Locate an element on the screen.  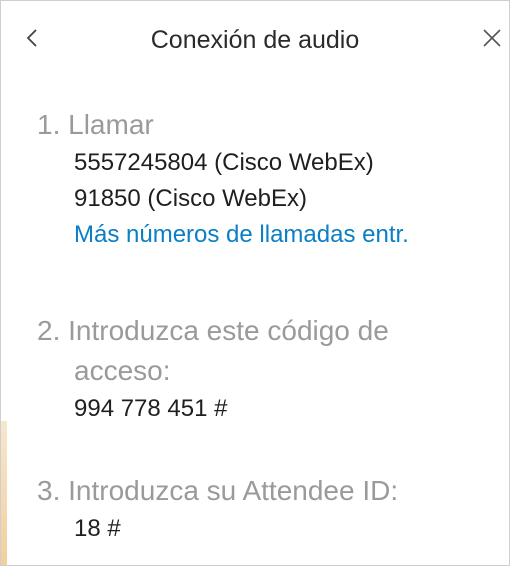
step-label: Introduzca su Attendee ID: is located at coordinates (233, 490).